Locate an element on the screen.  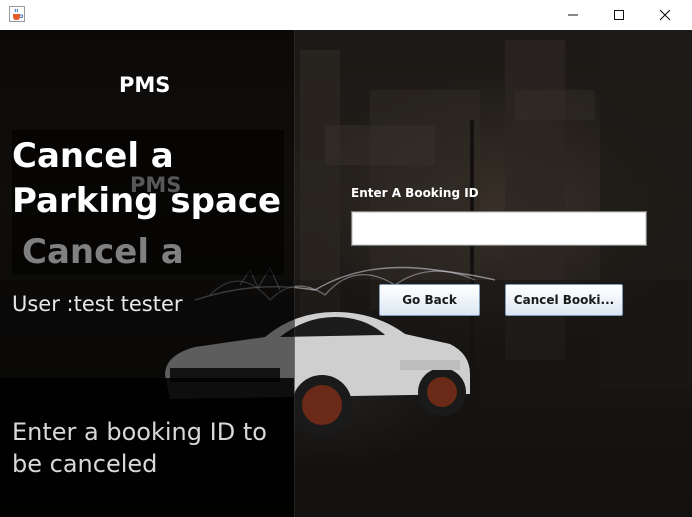
close-button is located at coordinates (665, 15).